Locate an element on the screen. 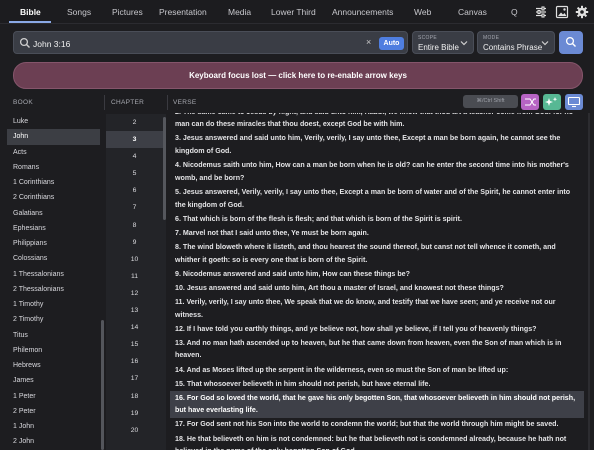  scope-label: SCOPE is located at coordinates (428, 38).